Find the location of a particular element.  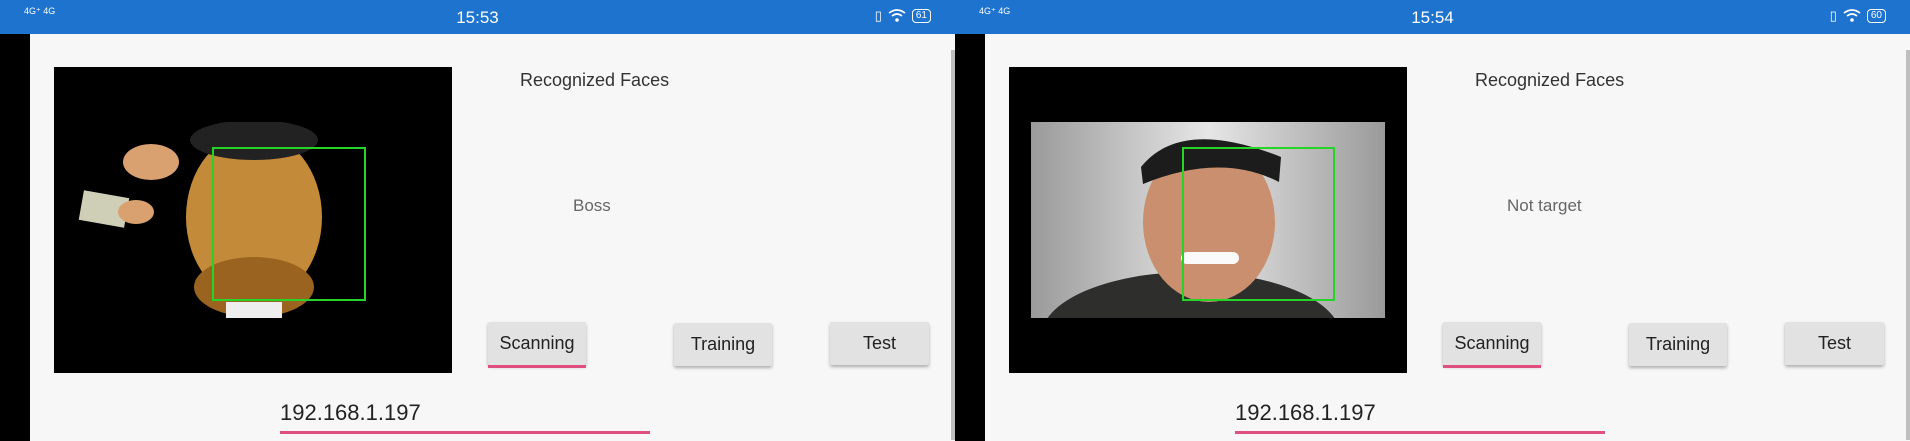

status-time: 15:53 is located at coordinates (477, 17).